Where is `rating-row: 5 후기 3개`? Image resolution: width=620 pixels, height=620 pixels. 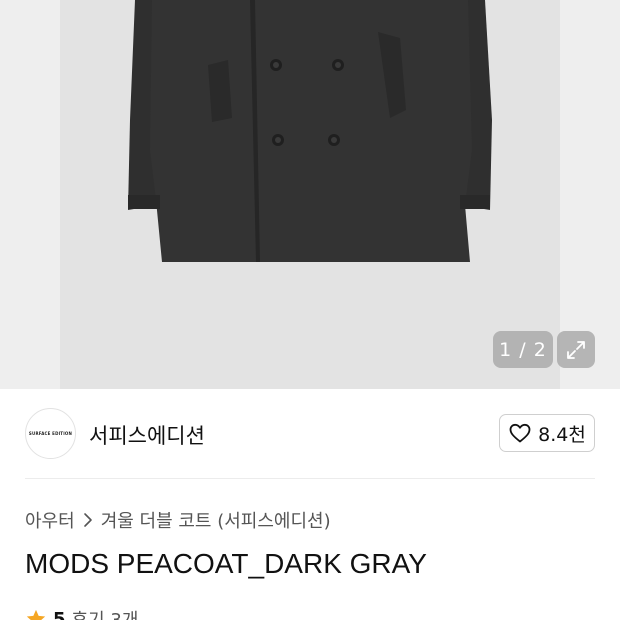
rating-row: 5 후기 3개 is located at coordinates (81, 613).